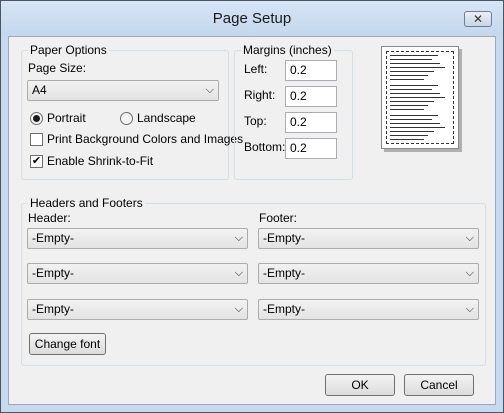  What do you see at coordinates (360, 385) in the screenshot?
I see `ok-button: OK` at bounding box center [360, 385].